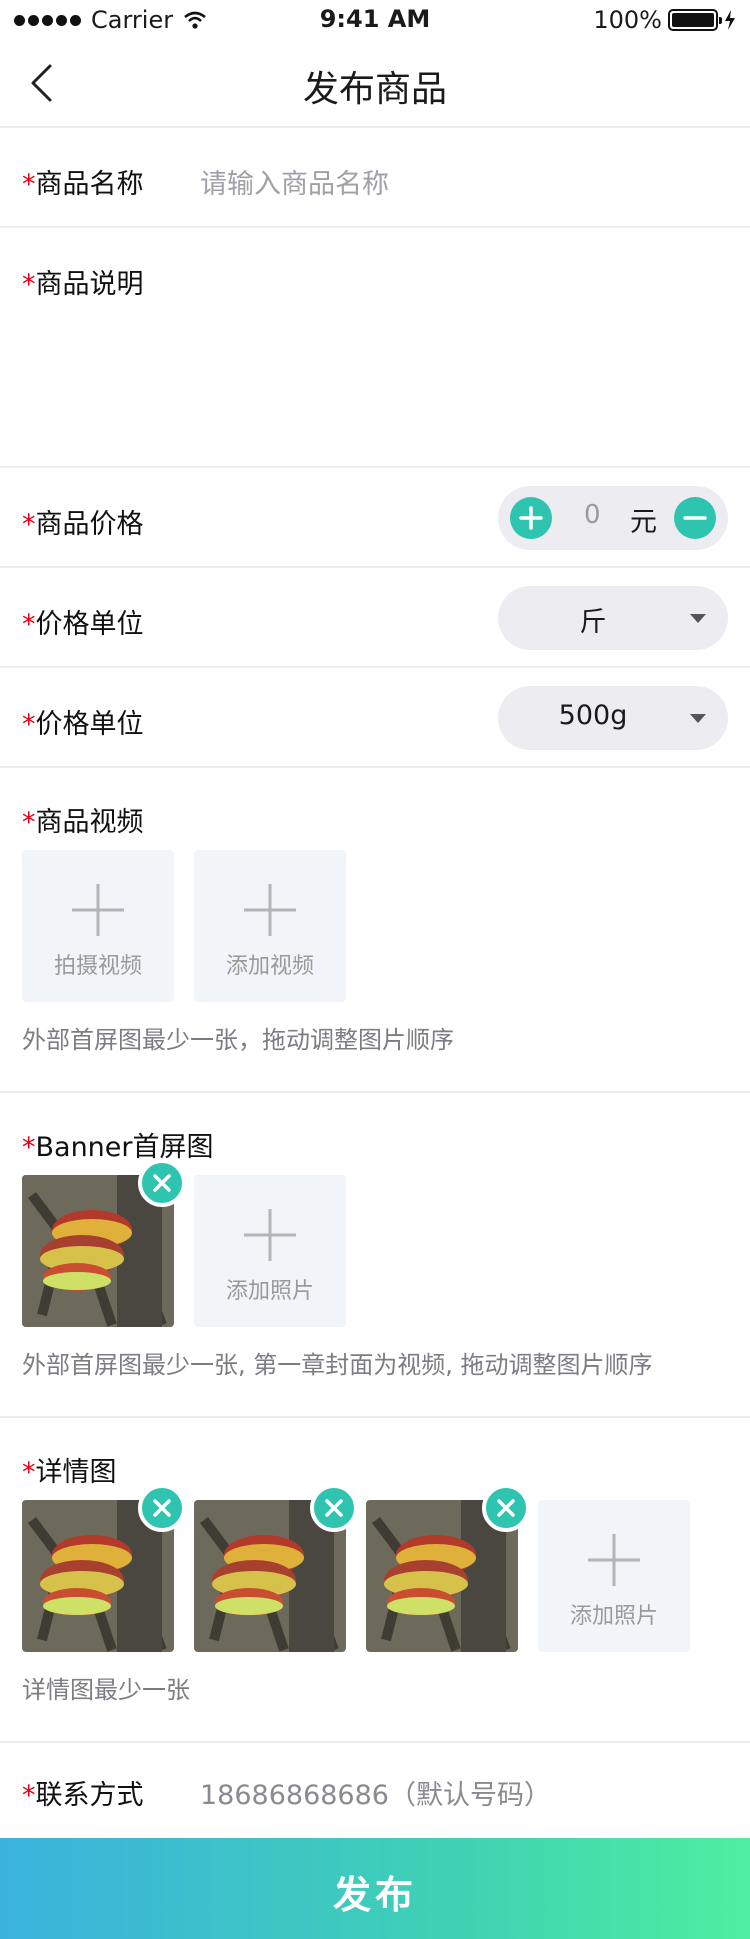 This screenshot has height=1939, width=750. I want to click on product-name-row: *商品名称 请输入商品名称, so click(375, 178).